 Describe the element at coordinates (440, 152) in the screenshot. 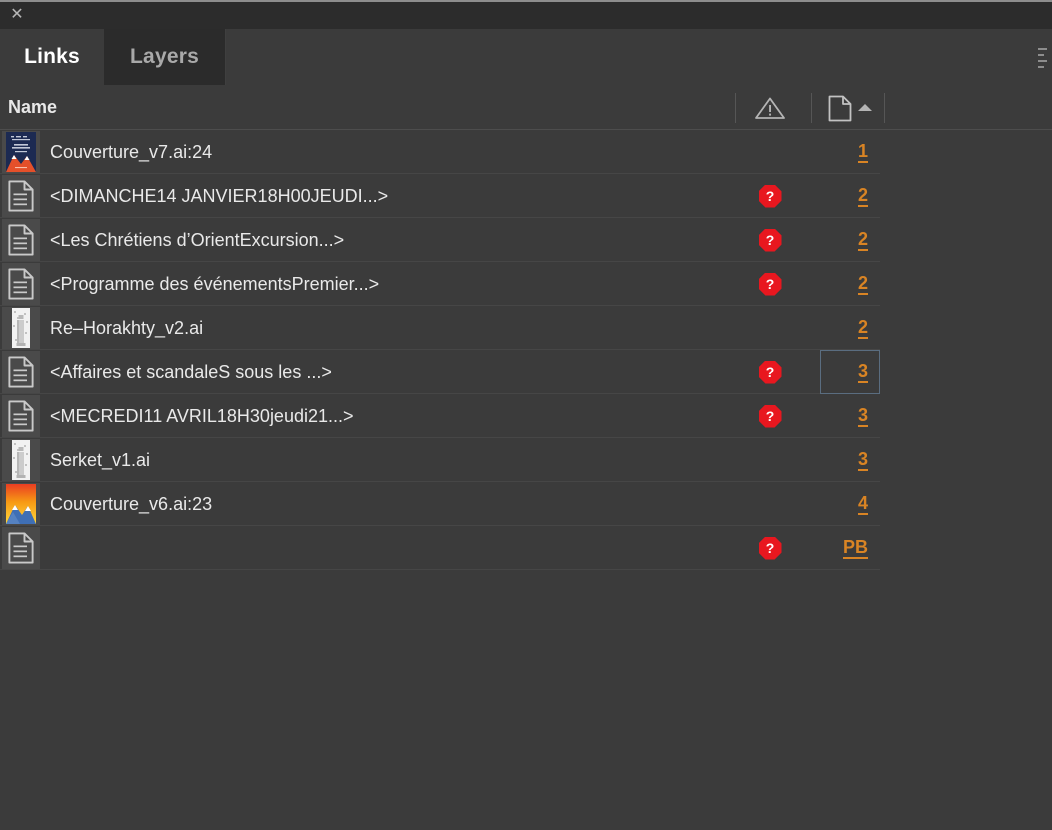

I see `table-row: Couverture_v7.ai:24 1` at that location.